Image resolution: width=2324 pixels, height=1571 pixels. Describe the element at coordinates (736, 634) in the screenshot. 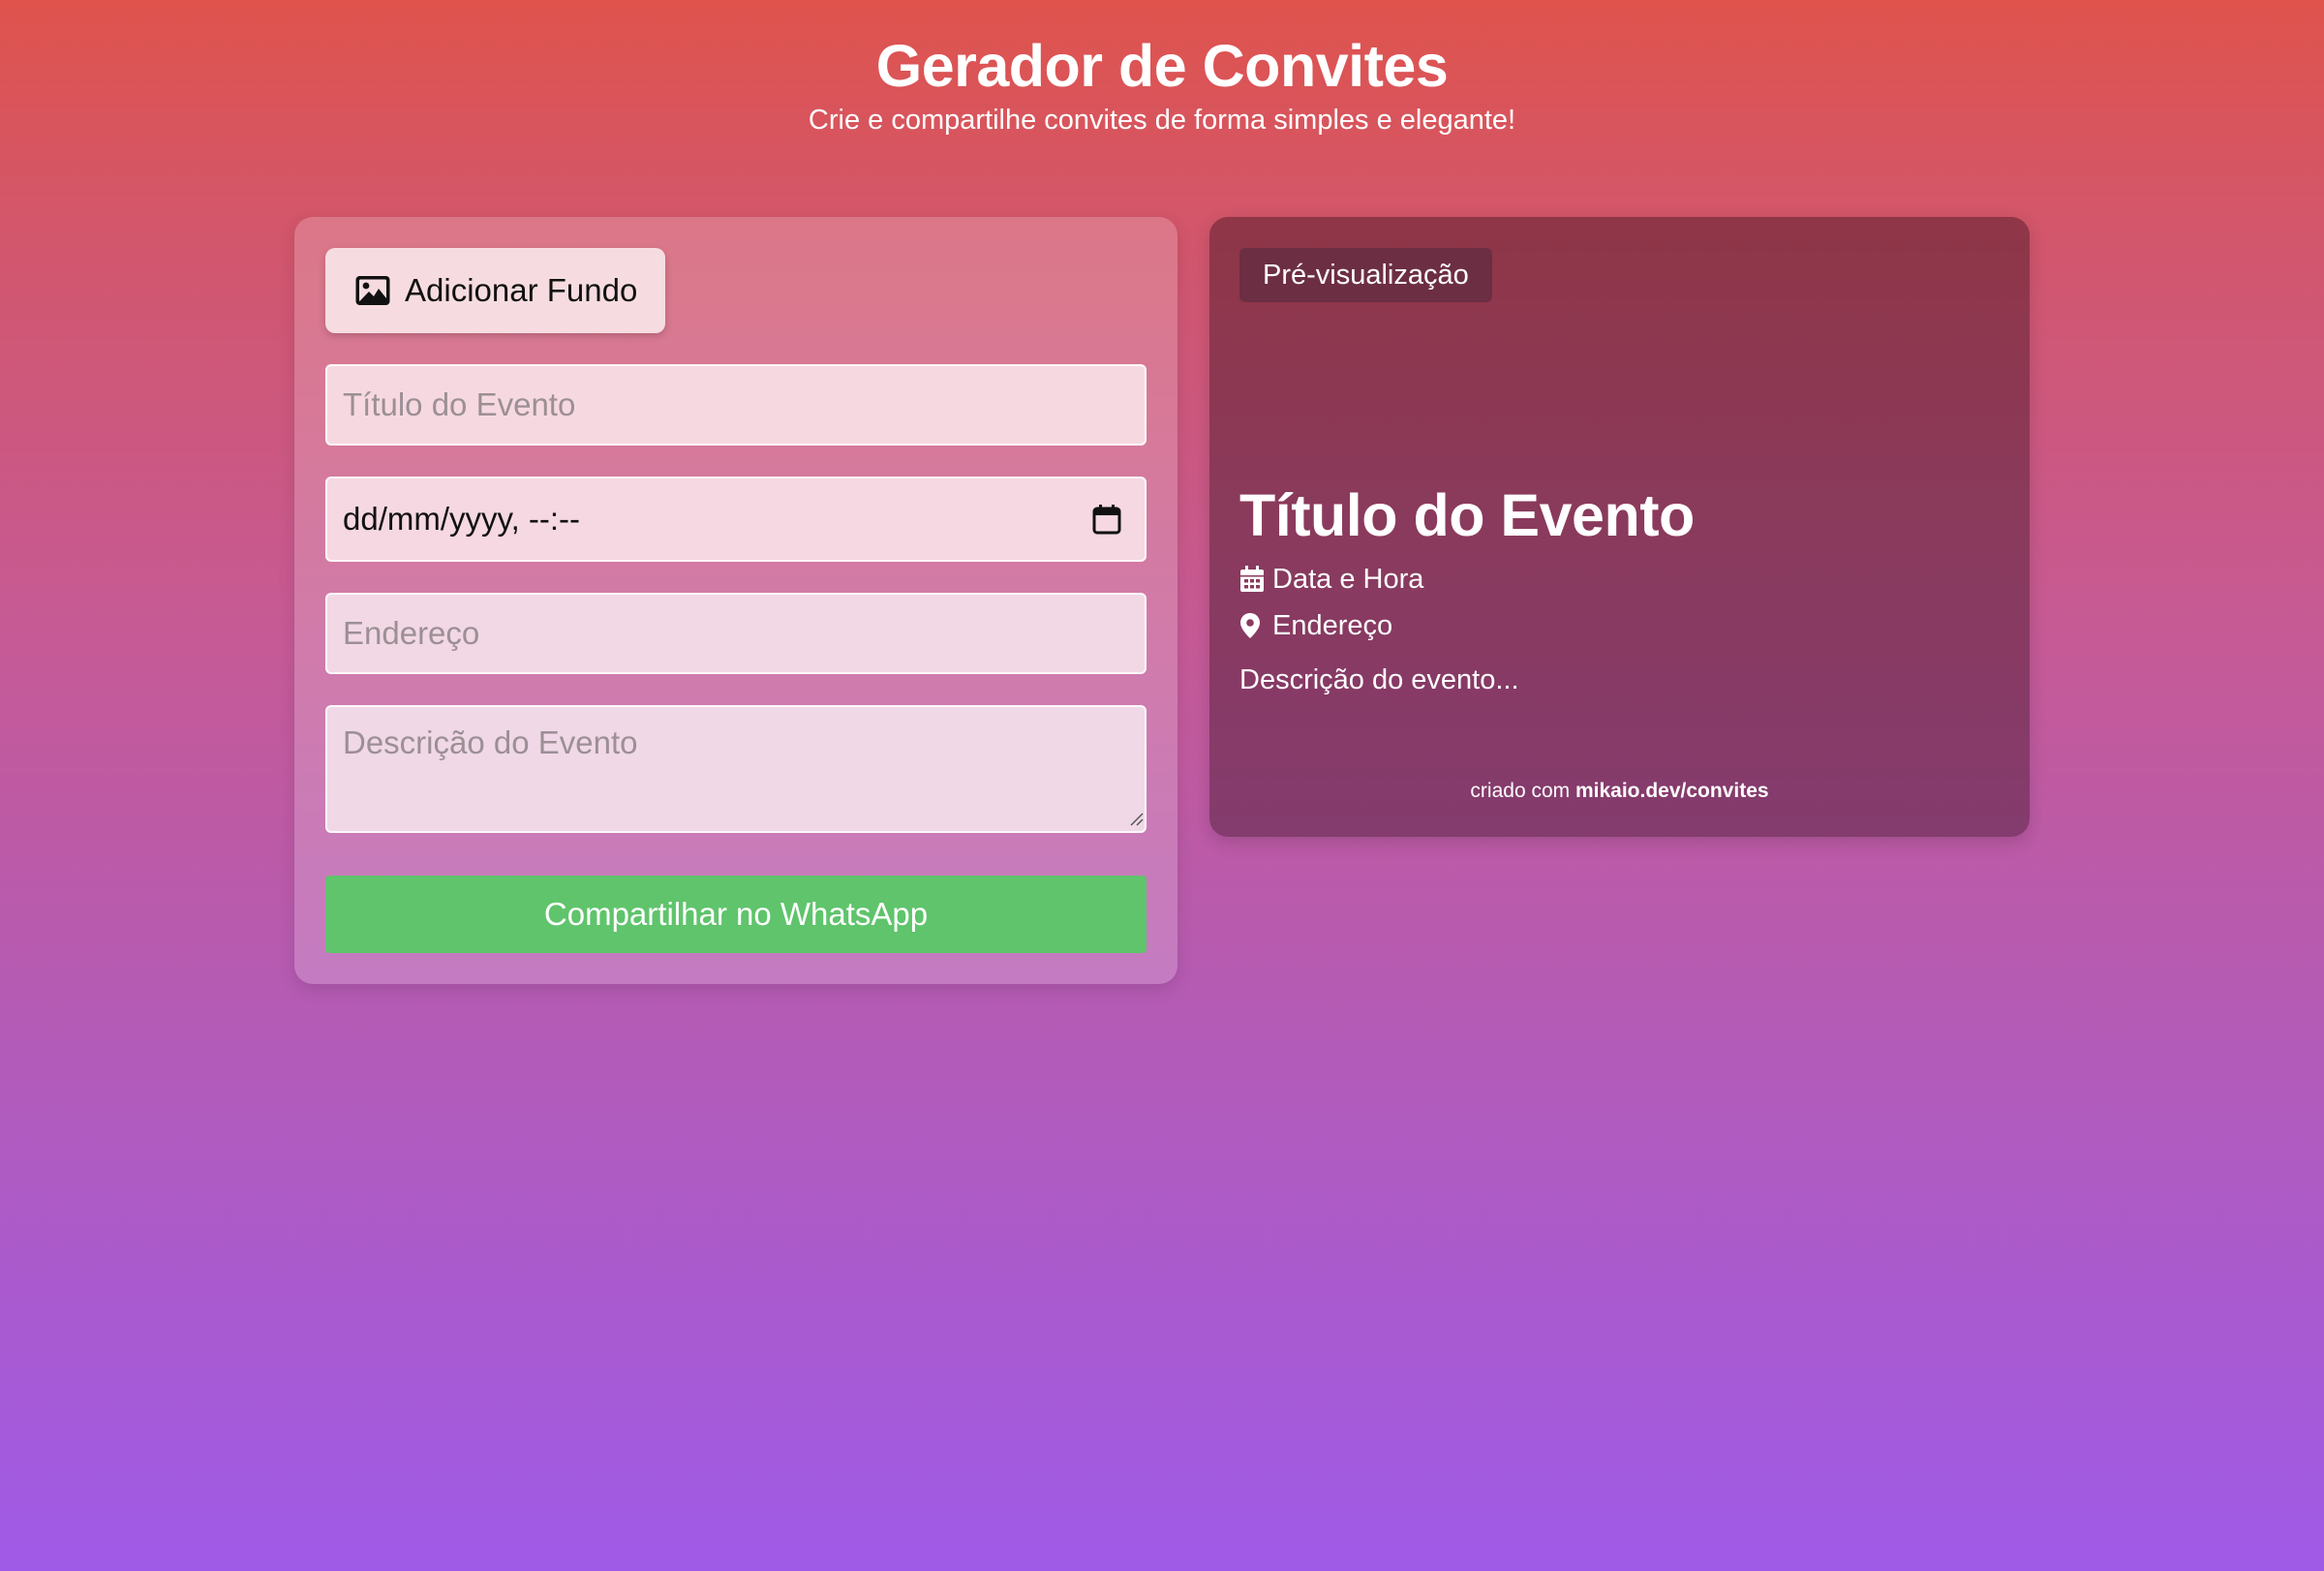

I see `event-address-input` at that location.